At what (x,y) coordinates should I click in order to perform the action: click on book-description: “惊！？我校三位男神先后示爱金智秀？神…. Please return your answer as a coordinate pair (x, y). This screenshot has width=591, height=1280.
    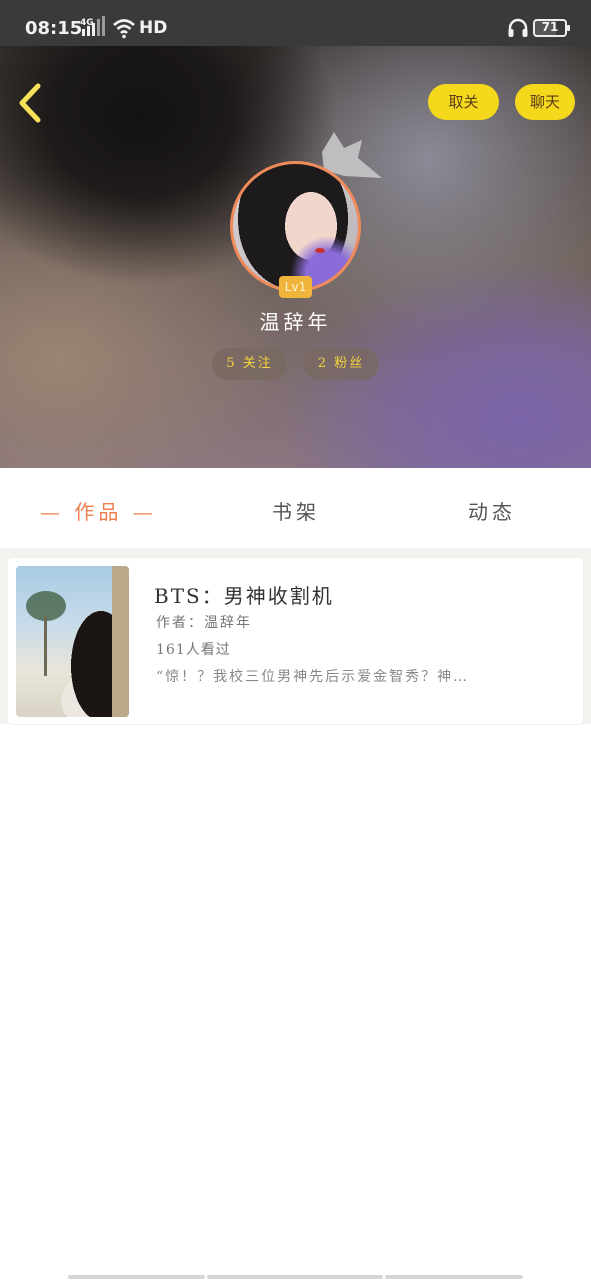
    Looking at the image, I should click on (313, 677).